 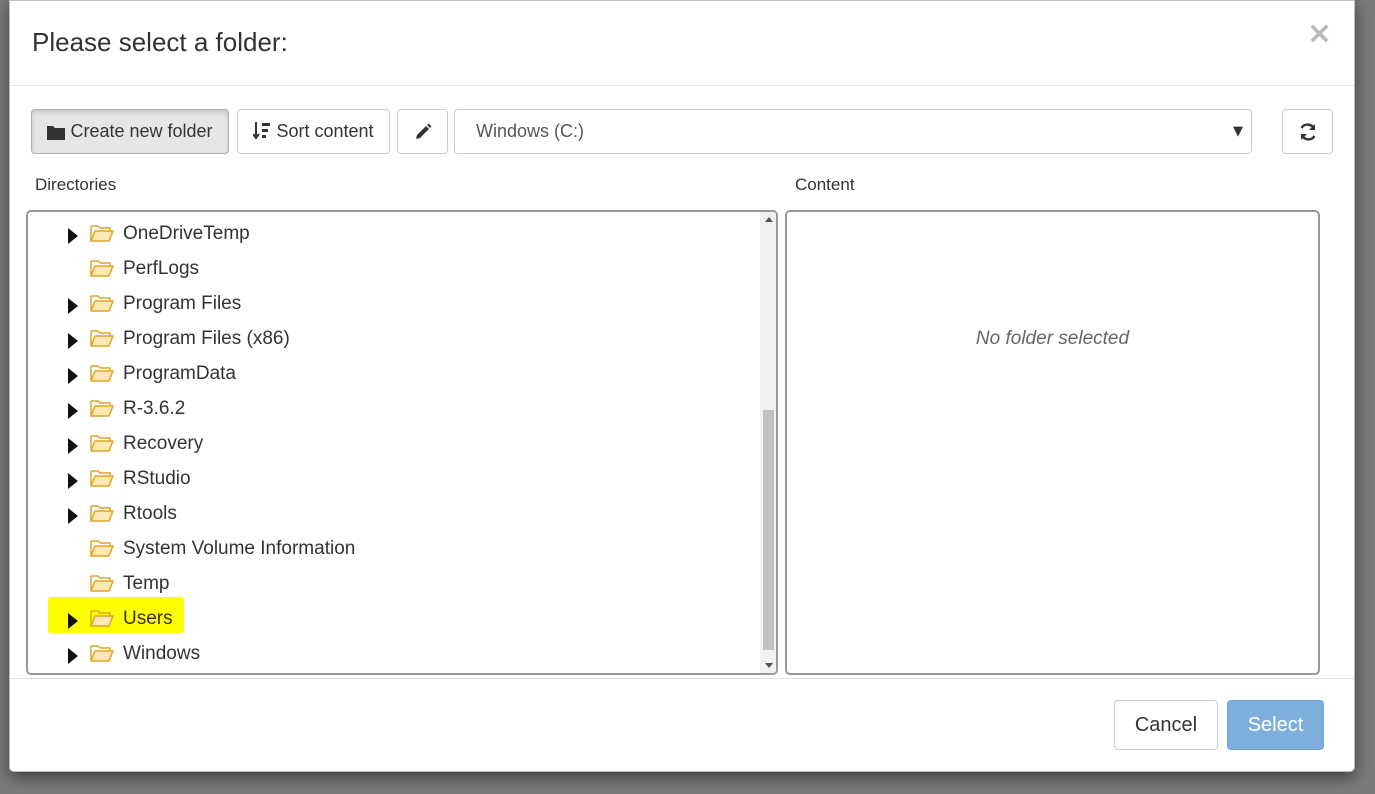 What do you see at coordinates (146, 583) in the screenshot?
I see `directory-name: Temp` at bounding box center [146, 583].